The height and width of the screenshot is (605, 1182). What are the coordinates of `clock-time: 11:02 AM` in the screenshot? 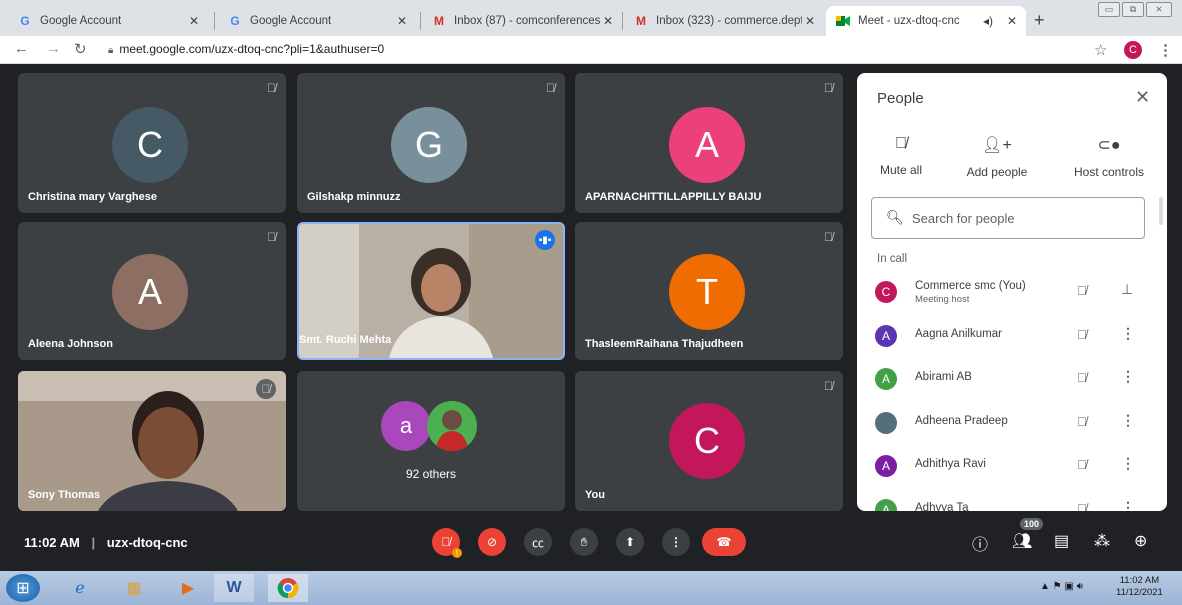 It's located at (1139, 580).